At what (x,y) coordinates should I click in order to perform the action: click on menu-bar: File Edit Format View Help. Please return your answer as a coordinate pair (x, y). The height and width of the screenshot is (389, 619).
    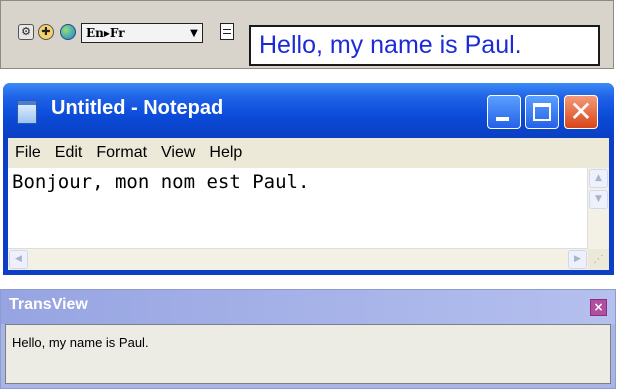
    Looking at the image, I should click on (308, 153).